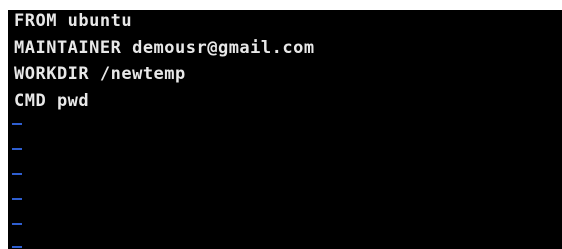 The height and width of the screenshot is (249, 562). Describe the element at coordinates (100, 74) in the screenshot. I see `dockerfile-line-workdir: WORKDIR /newtemp` at that location.